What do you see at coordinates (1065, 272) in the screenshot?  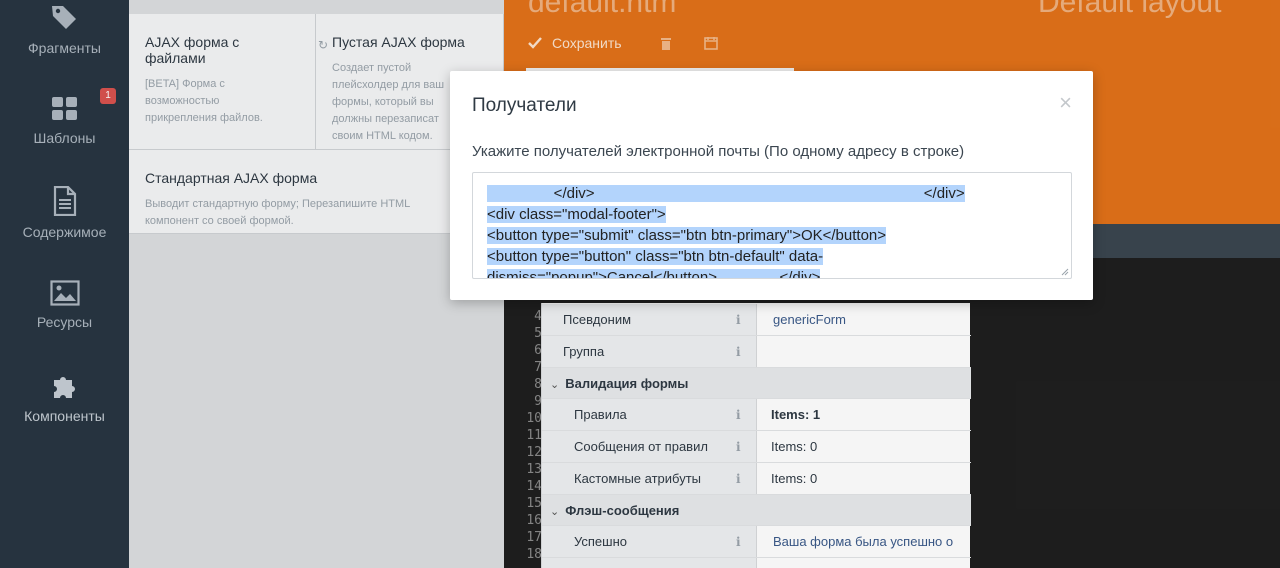 I see `resize-handle-icon` at bounding box center [1065, 272].